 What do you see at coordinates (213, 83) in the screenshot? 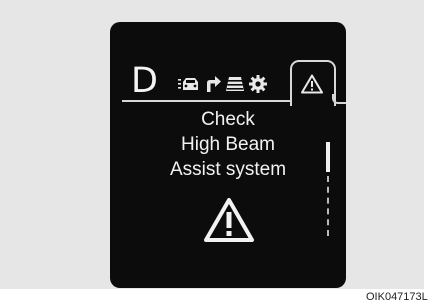
I see `turn-arrow-icon` at bounding box center [213, 83].